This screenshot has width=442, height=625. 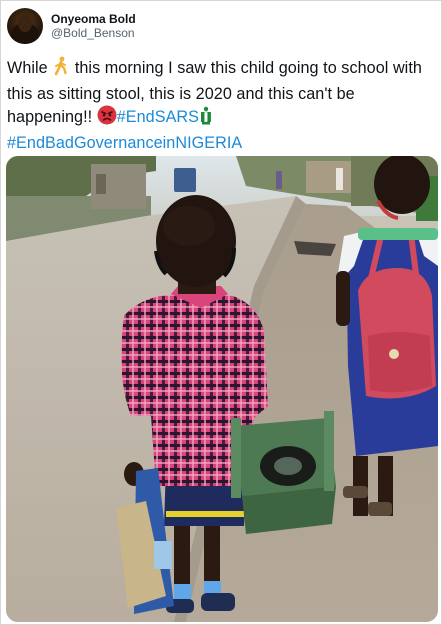 I want to click on walking-person-emoji-icon, so click(x=61, y=69).